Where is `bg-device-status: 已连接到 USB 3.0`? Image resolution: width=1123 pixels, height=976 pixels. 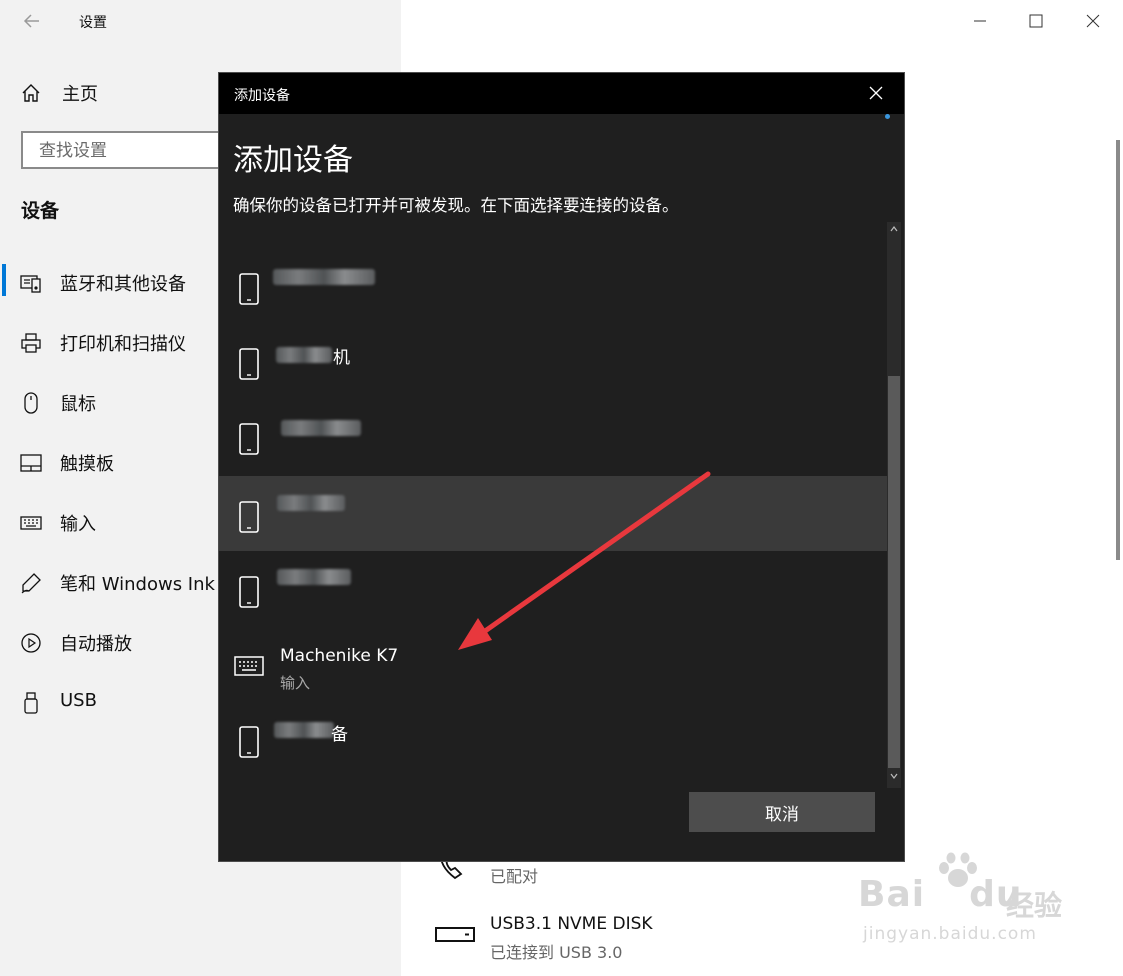 bg-device-status: 已连接到 USB 3.0 is located at coordinates (556, 952).